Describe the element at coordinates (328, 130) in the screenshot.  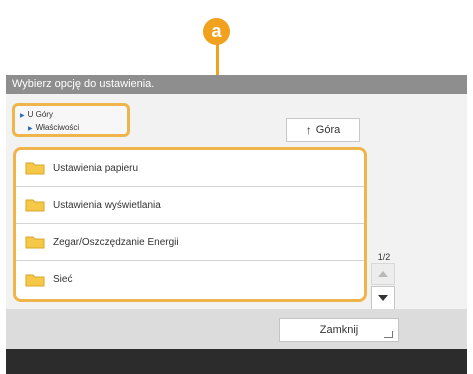
I see `up-button-label: Góra` at that location.